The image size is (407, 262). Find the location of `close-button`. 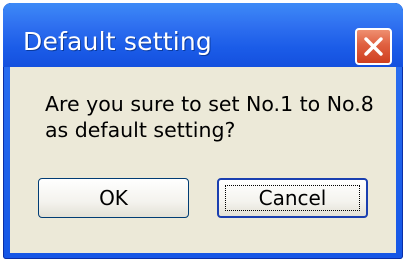

close-button is located at coordinates (373, 46).